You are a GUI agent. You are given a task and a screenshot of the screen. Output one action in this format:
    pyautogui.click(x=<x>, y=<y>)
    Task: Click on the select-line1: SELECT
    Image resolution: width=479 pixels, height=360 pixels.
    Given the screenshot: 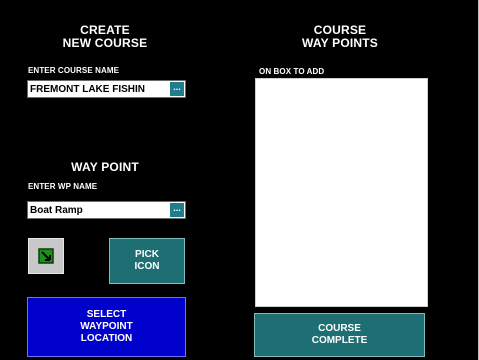 What is the action you would take?
    pyautogui.click(x=106, y=314)
    